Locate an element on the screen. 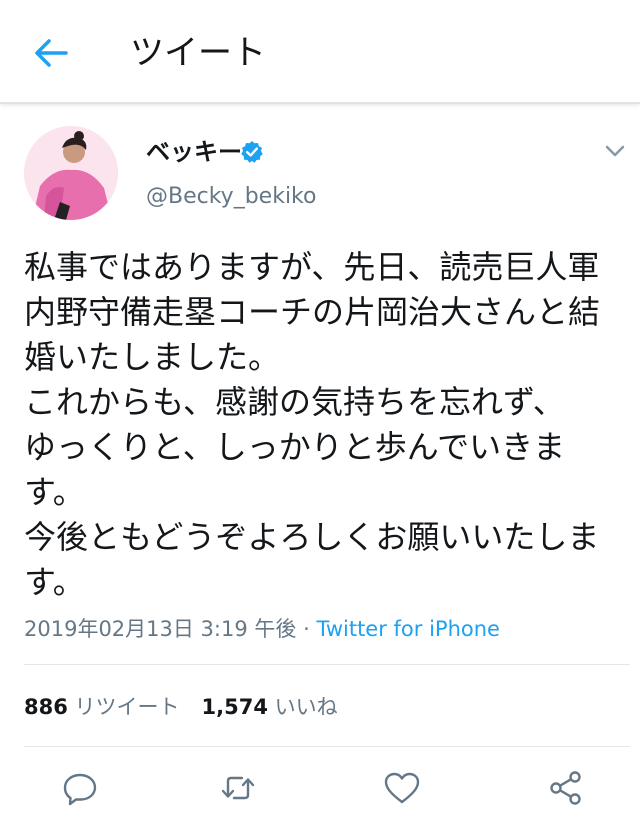 The width and height of the screenshot is (640, 822). tweet-text-line: 私事ではありますが、先日、読売巨人軍 is located at coordinates (312, 267).